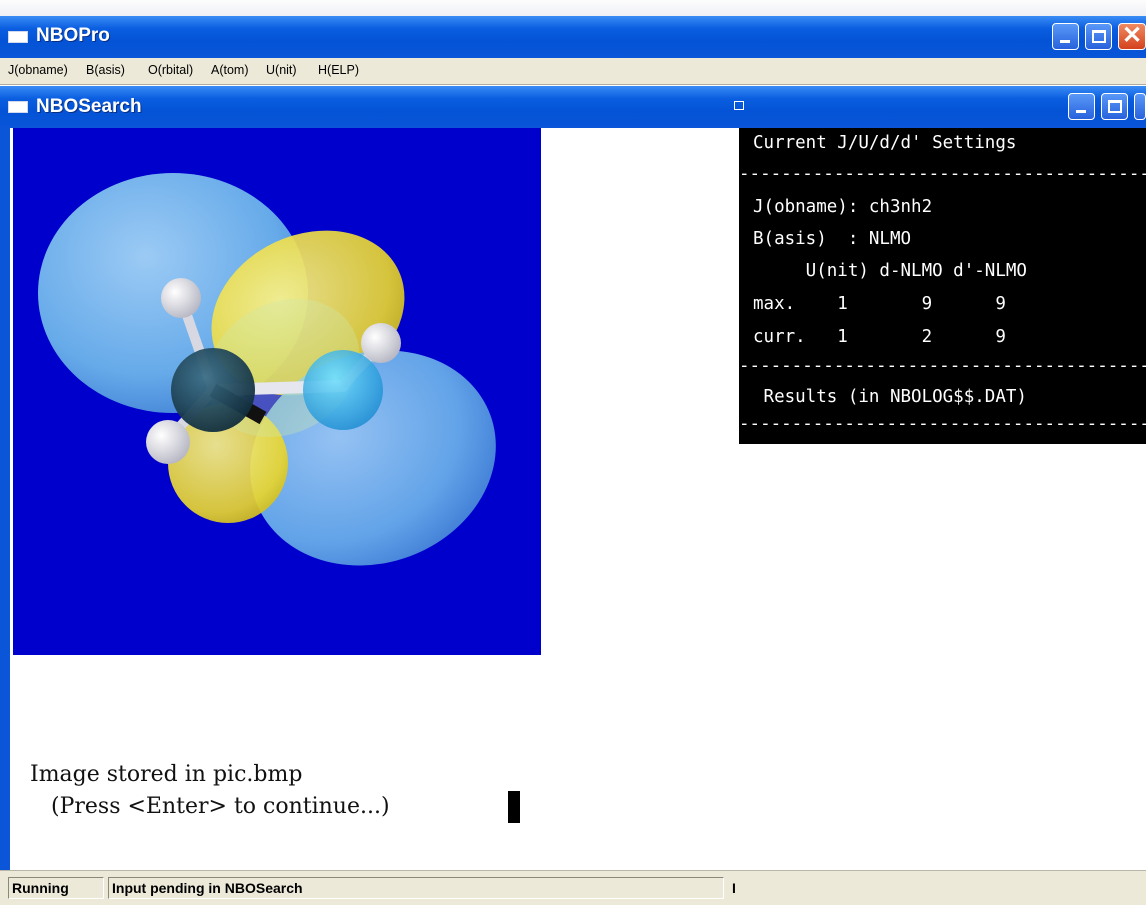  I want to click on menu-orbital: O(rbital), so click(170, 70).